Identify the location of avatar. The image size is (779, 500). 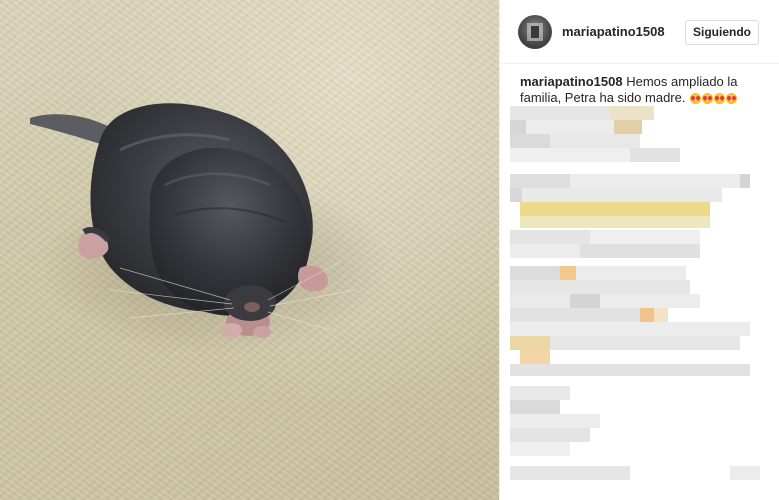
(535, 32).